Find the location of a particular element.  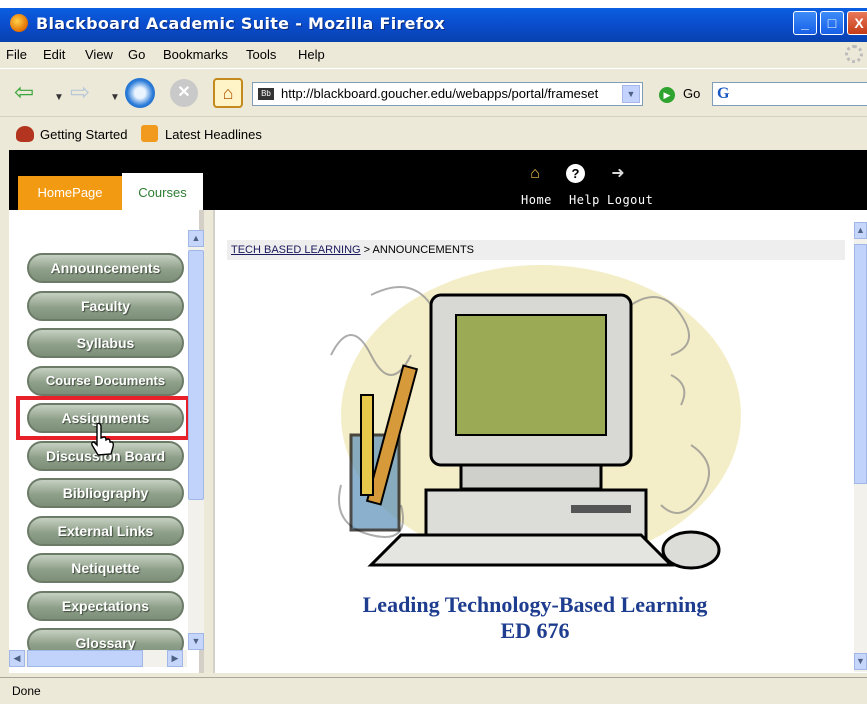

rss-feed-icon is located at coordinates (149, 133).